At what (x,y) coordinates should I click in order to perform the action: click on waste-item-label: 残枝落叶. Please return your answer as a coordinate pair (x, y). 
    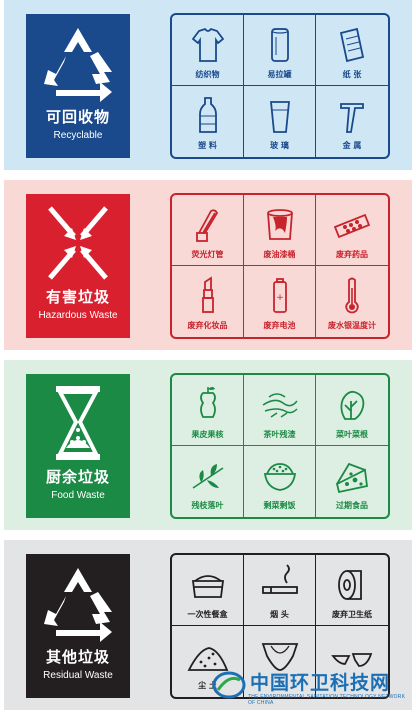
    Looking at the image, I should click on (207, 505).